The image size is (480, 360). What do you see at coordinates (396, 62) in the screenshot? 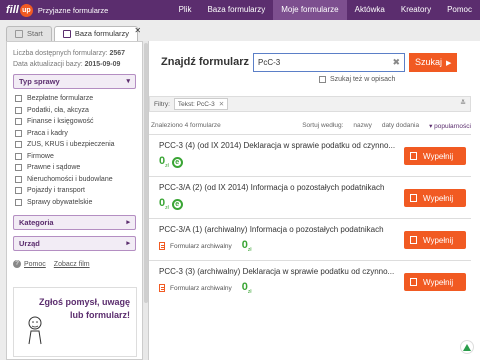
I see `clear-icon: ✖` at bounding box center [396, 62].